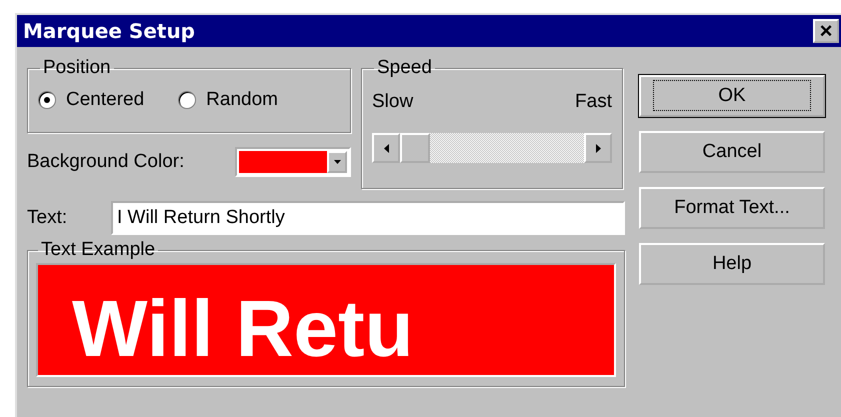  Describe the element at coordinates (415, 148) in the screenshot. I see `scroll-thumb` at that location.